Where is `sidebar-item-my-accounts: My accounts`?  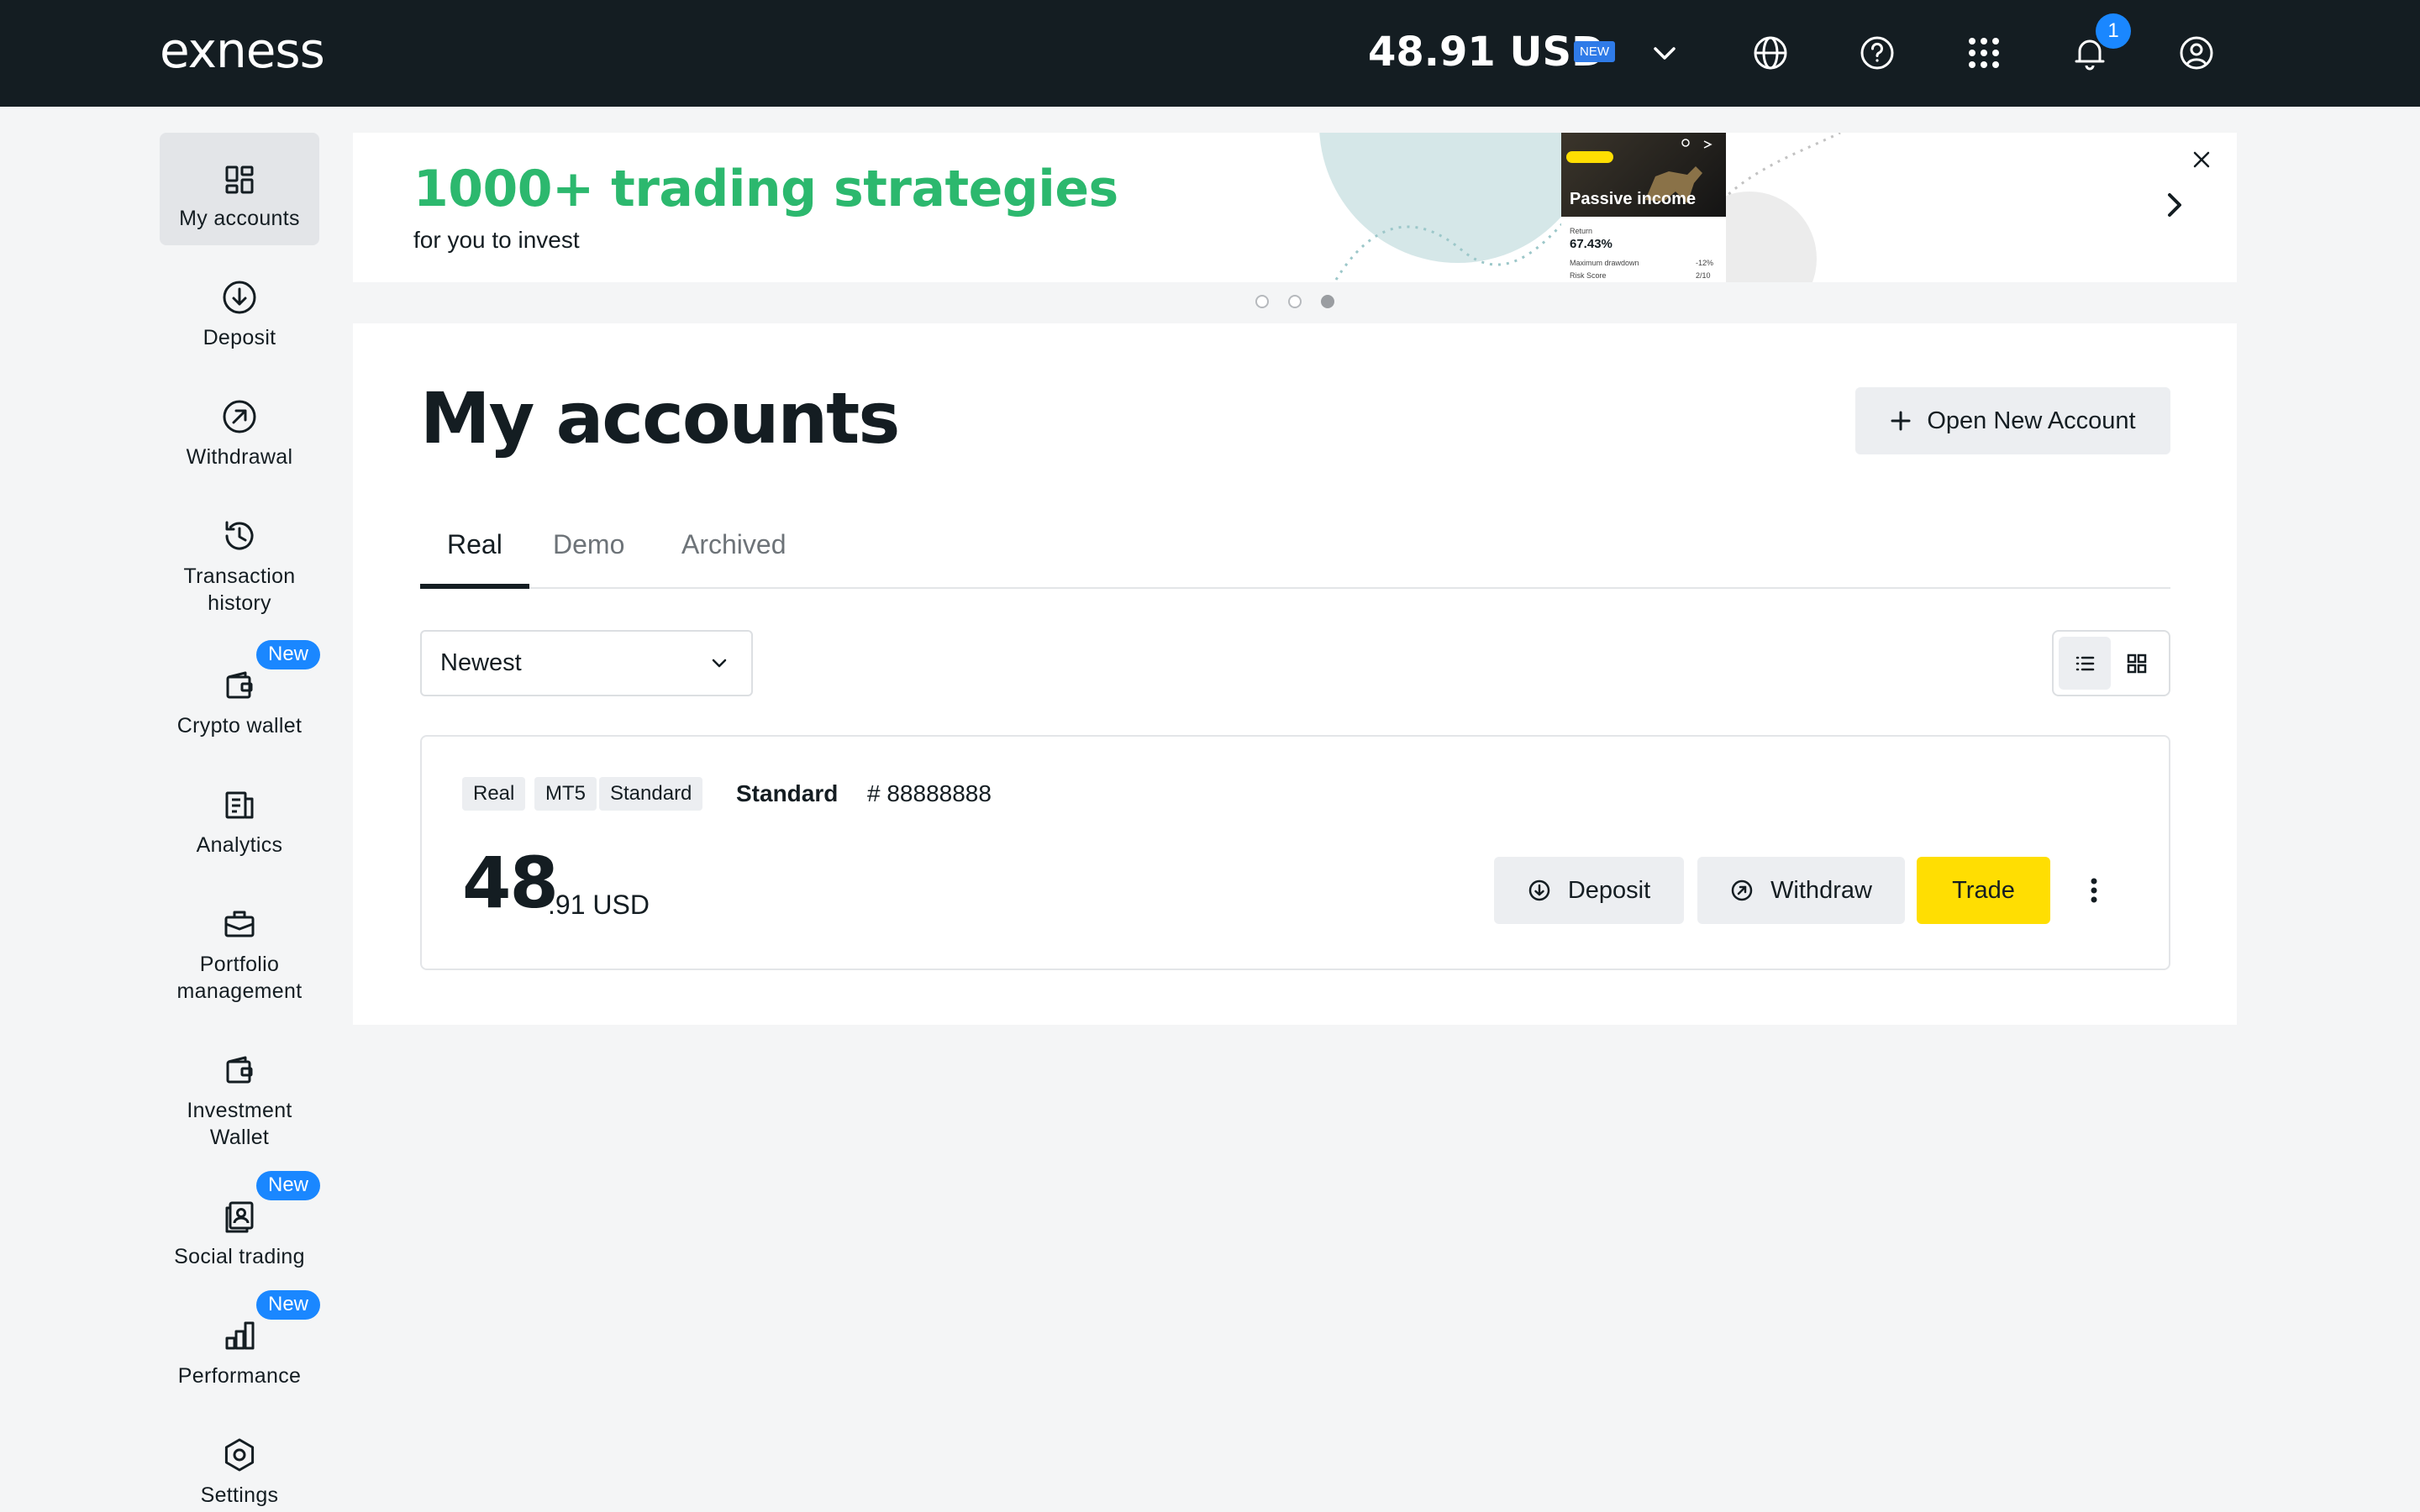 sidebar-item-my-accounts: My accounts is located at coordinates (240, 189).